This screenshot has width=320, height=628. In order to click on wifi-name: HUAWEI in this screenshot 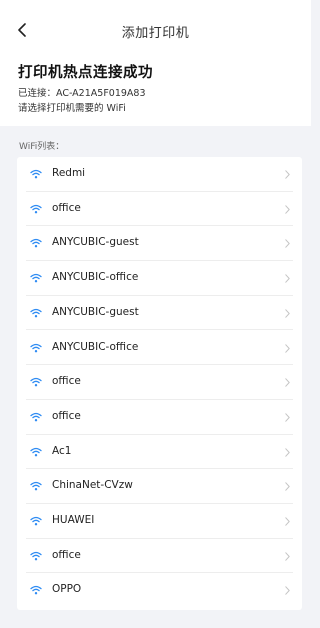, I will do `click(73, 520)`.